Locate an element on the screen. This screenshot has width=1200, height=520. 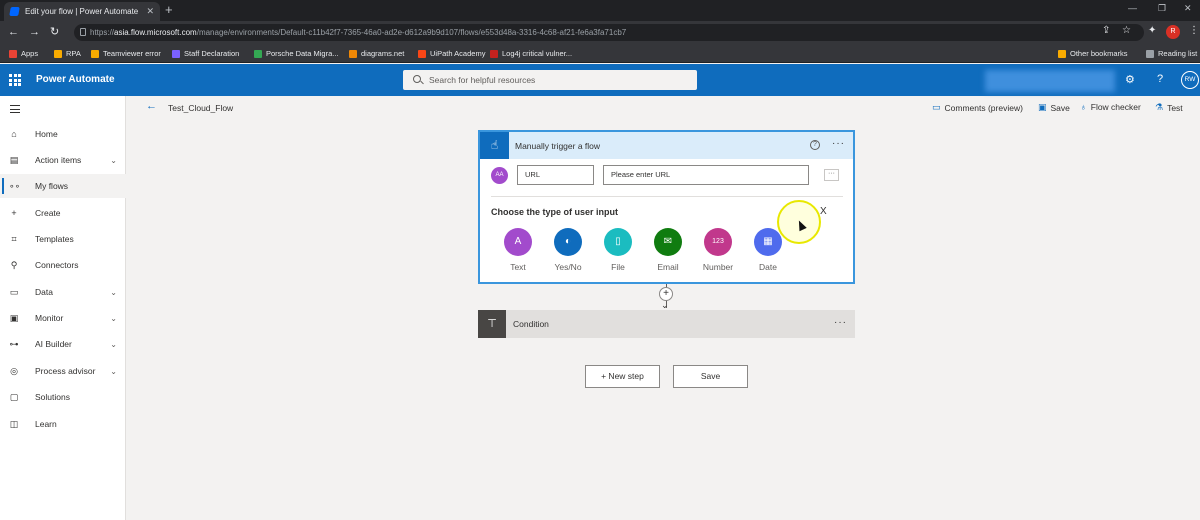
save-button: Save is located at coordinates (710, 376).